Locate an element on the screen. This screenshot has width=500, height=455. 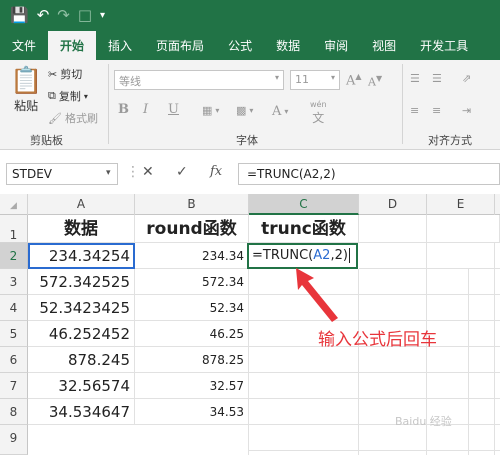
align-middle-button: ☰ is located at coordinates (437, 78).